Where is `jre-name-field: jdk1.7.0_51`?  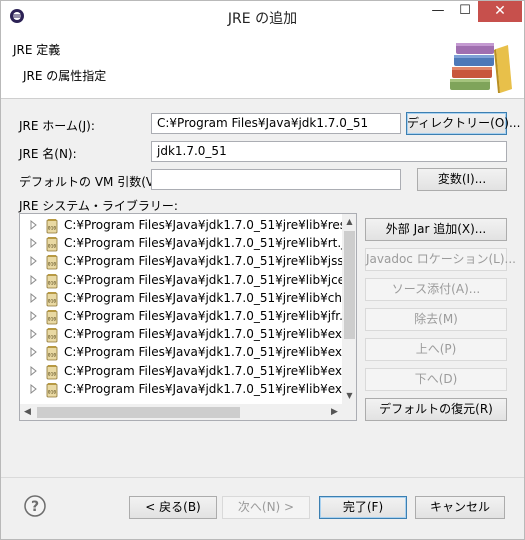
jre-name-field: jdk1.7.0_51 is located at coordinates (329, 151).